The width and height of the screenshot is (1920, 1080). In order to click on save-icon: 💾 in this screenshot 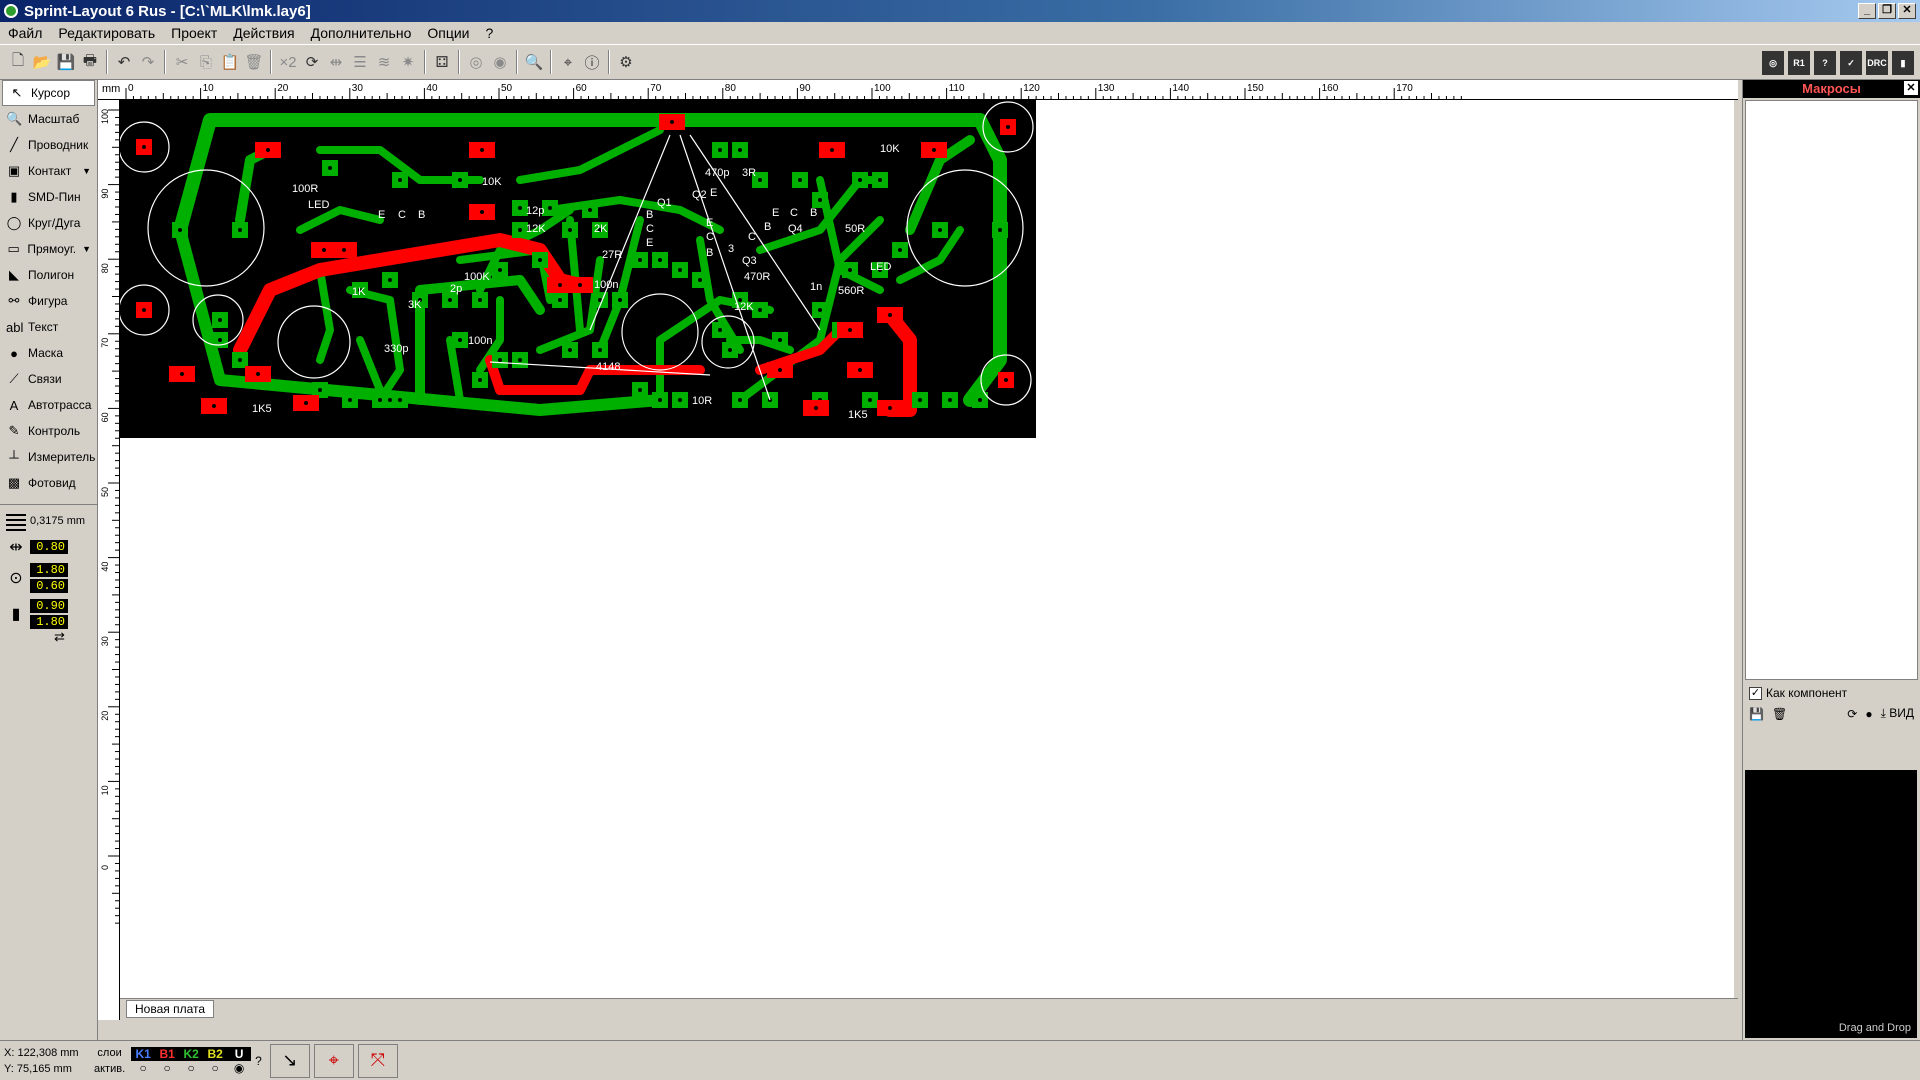, I will do `click(66, 62)`.